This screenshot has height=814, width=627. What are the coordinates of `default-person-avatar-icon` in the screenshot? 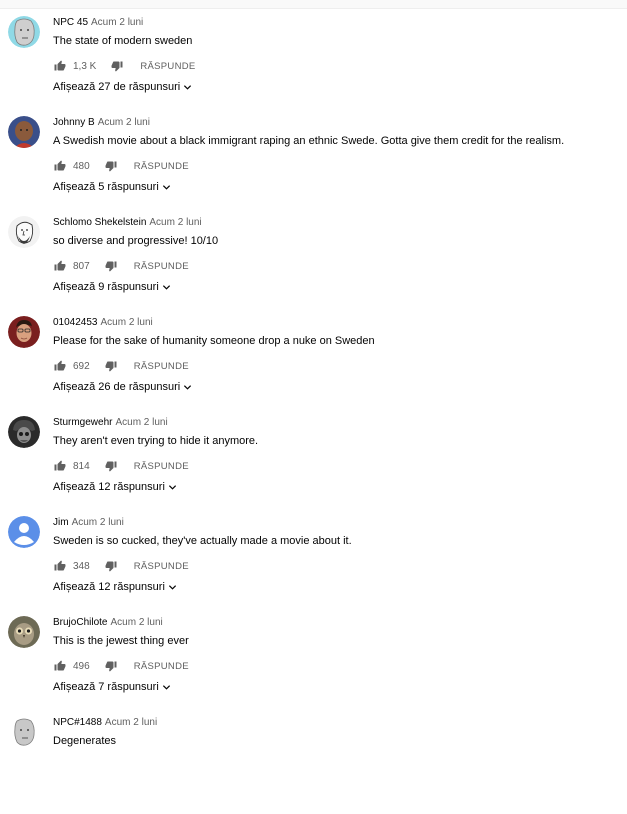 It's located at (24, 532).